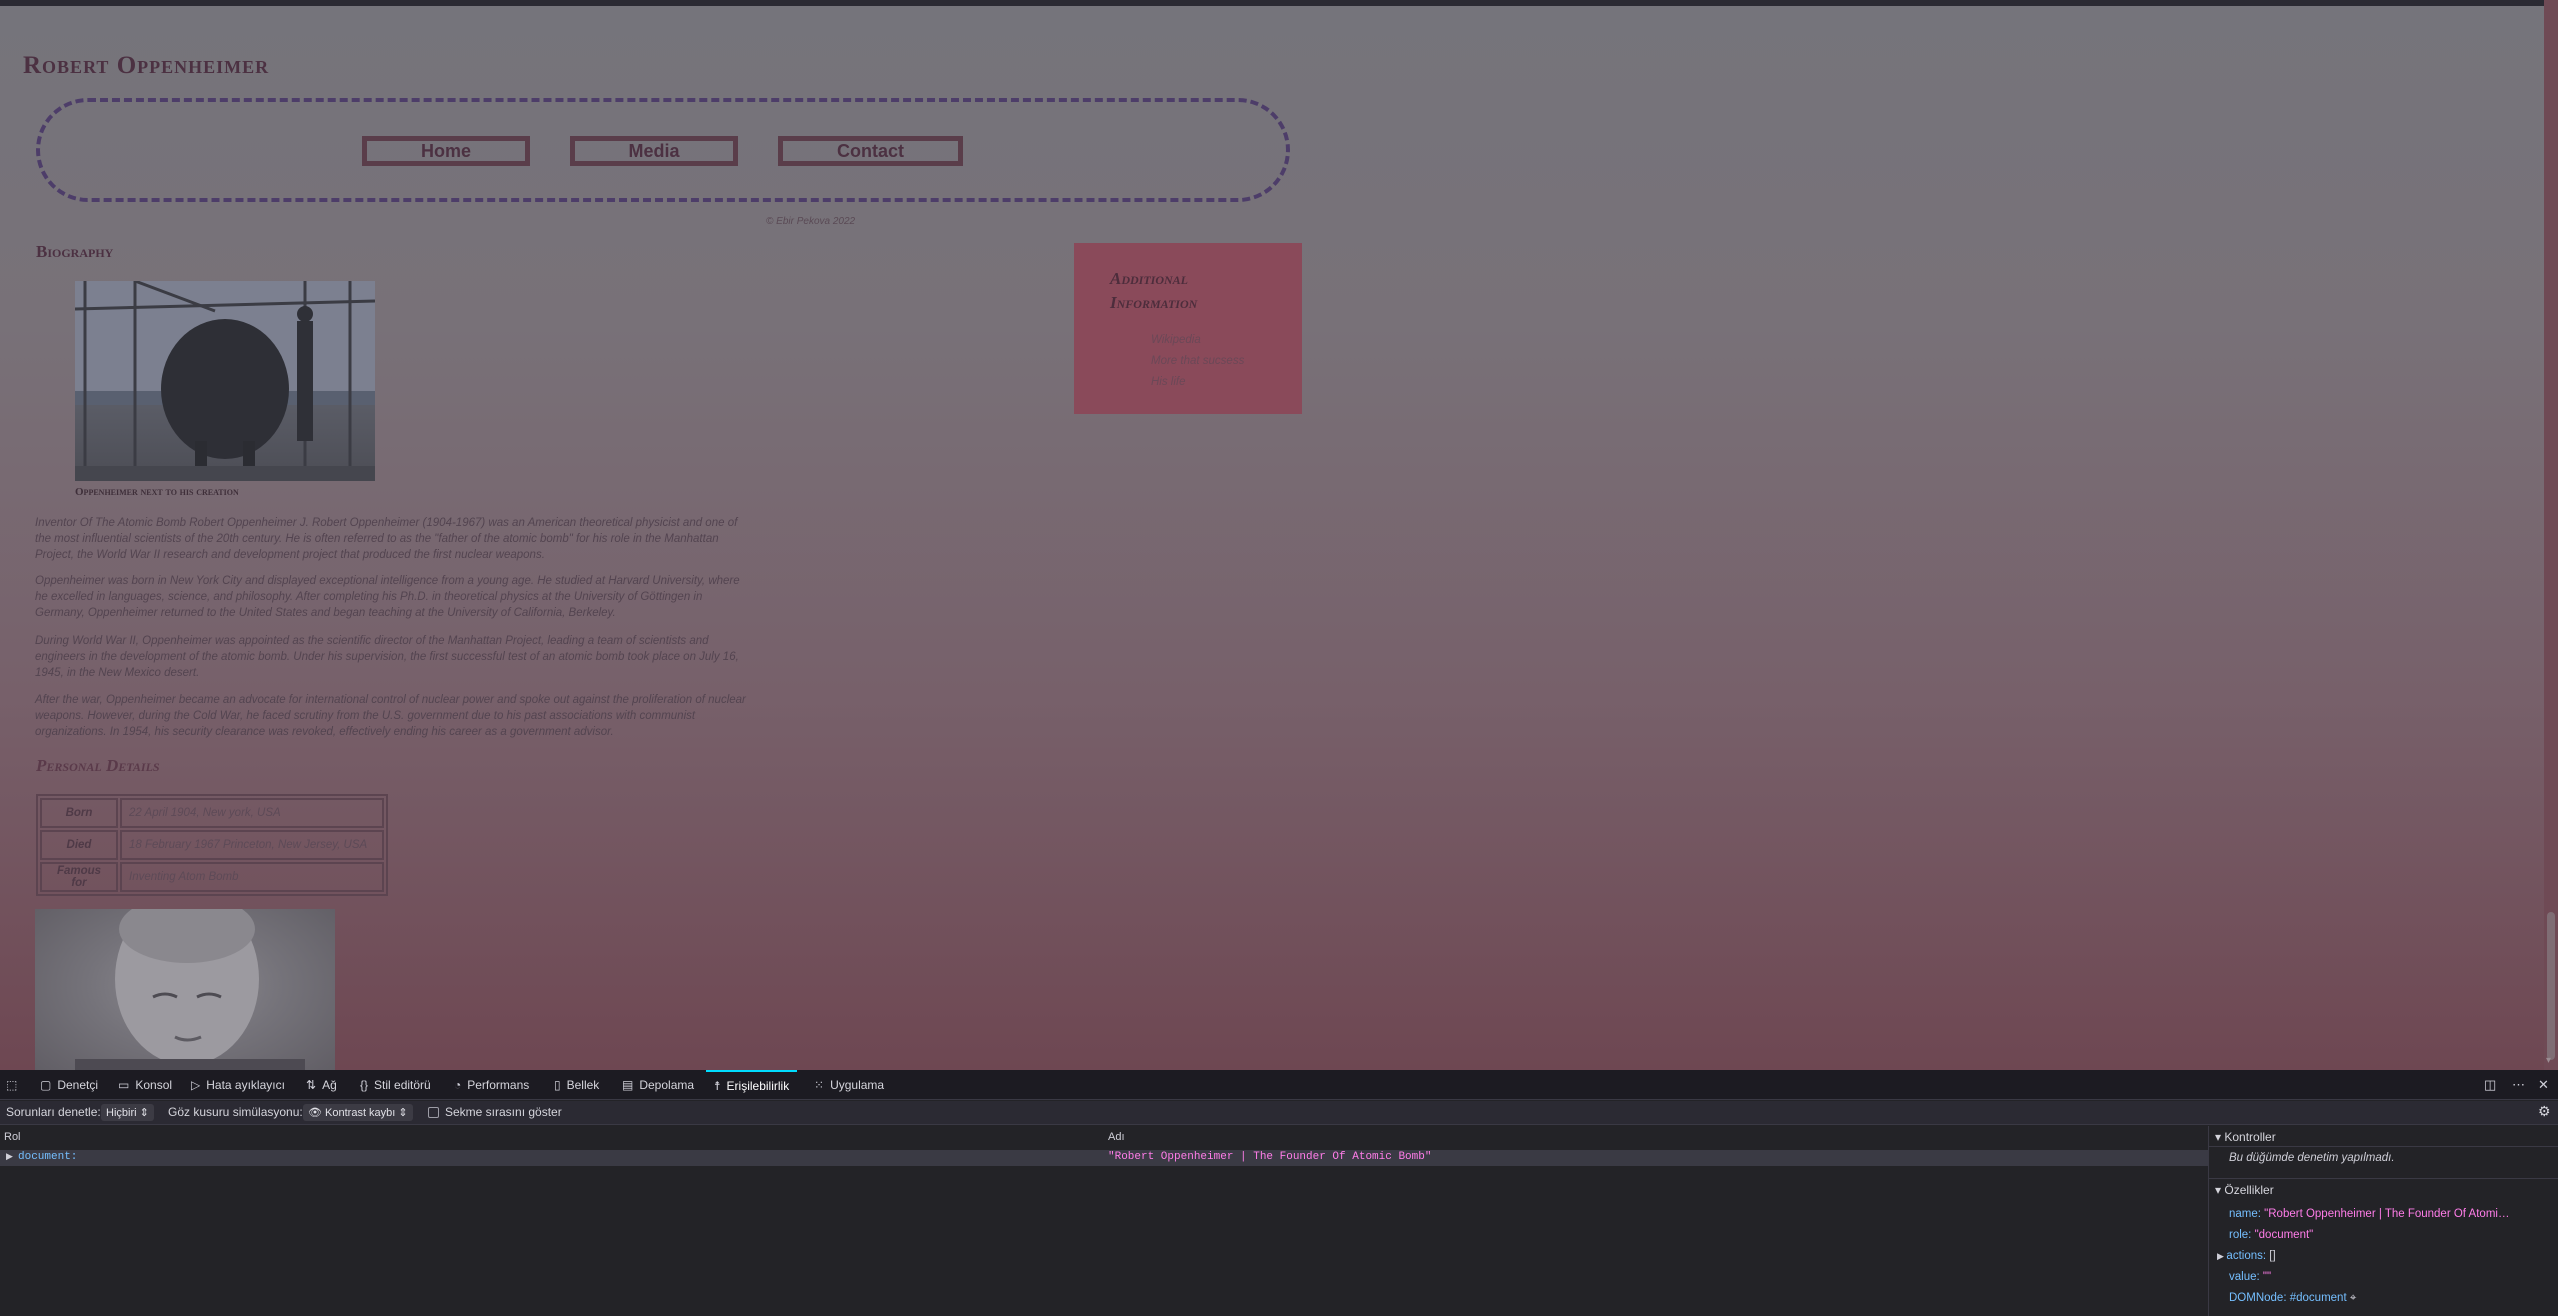  Describe the element at coordinates (870, 151) in the screenshot. I see `nav-contact-button: Contact` at that location.